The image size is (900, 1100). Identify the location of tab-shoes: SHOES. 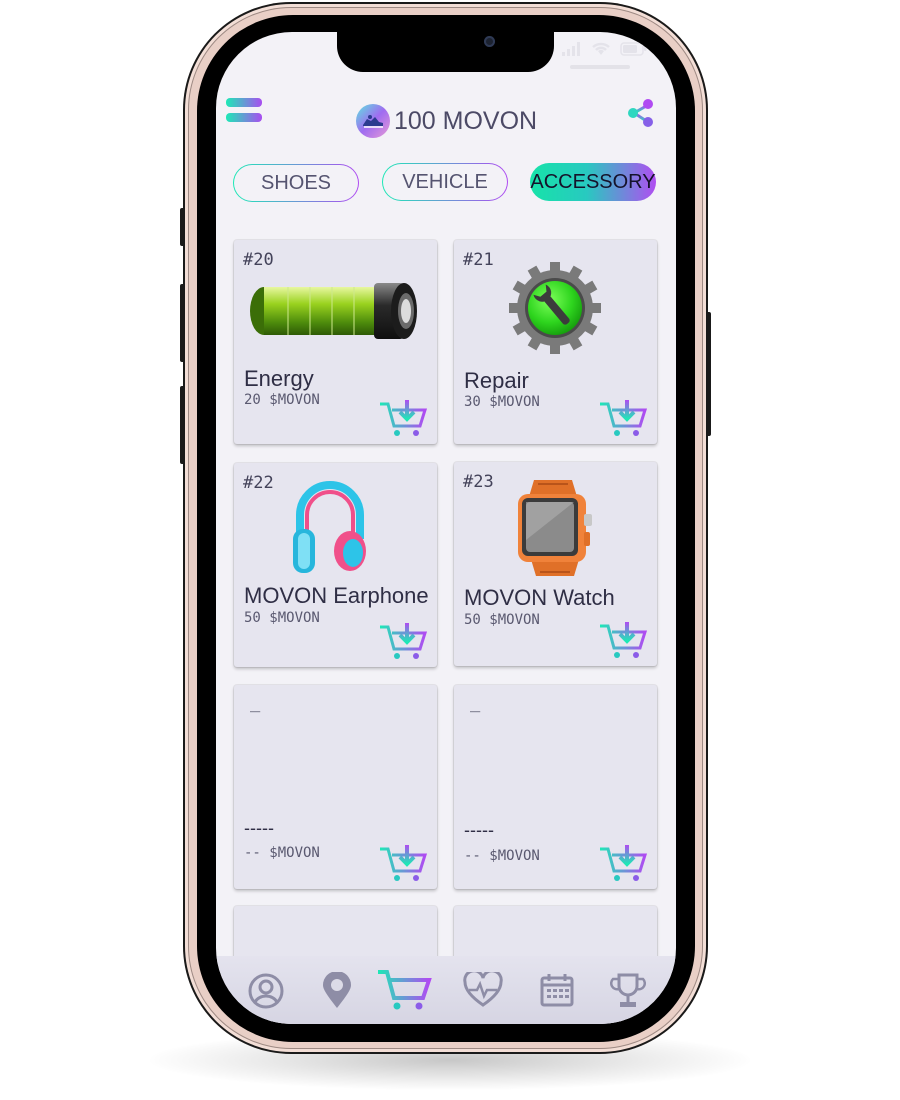
(296, 183).